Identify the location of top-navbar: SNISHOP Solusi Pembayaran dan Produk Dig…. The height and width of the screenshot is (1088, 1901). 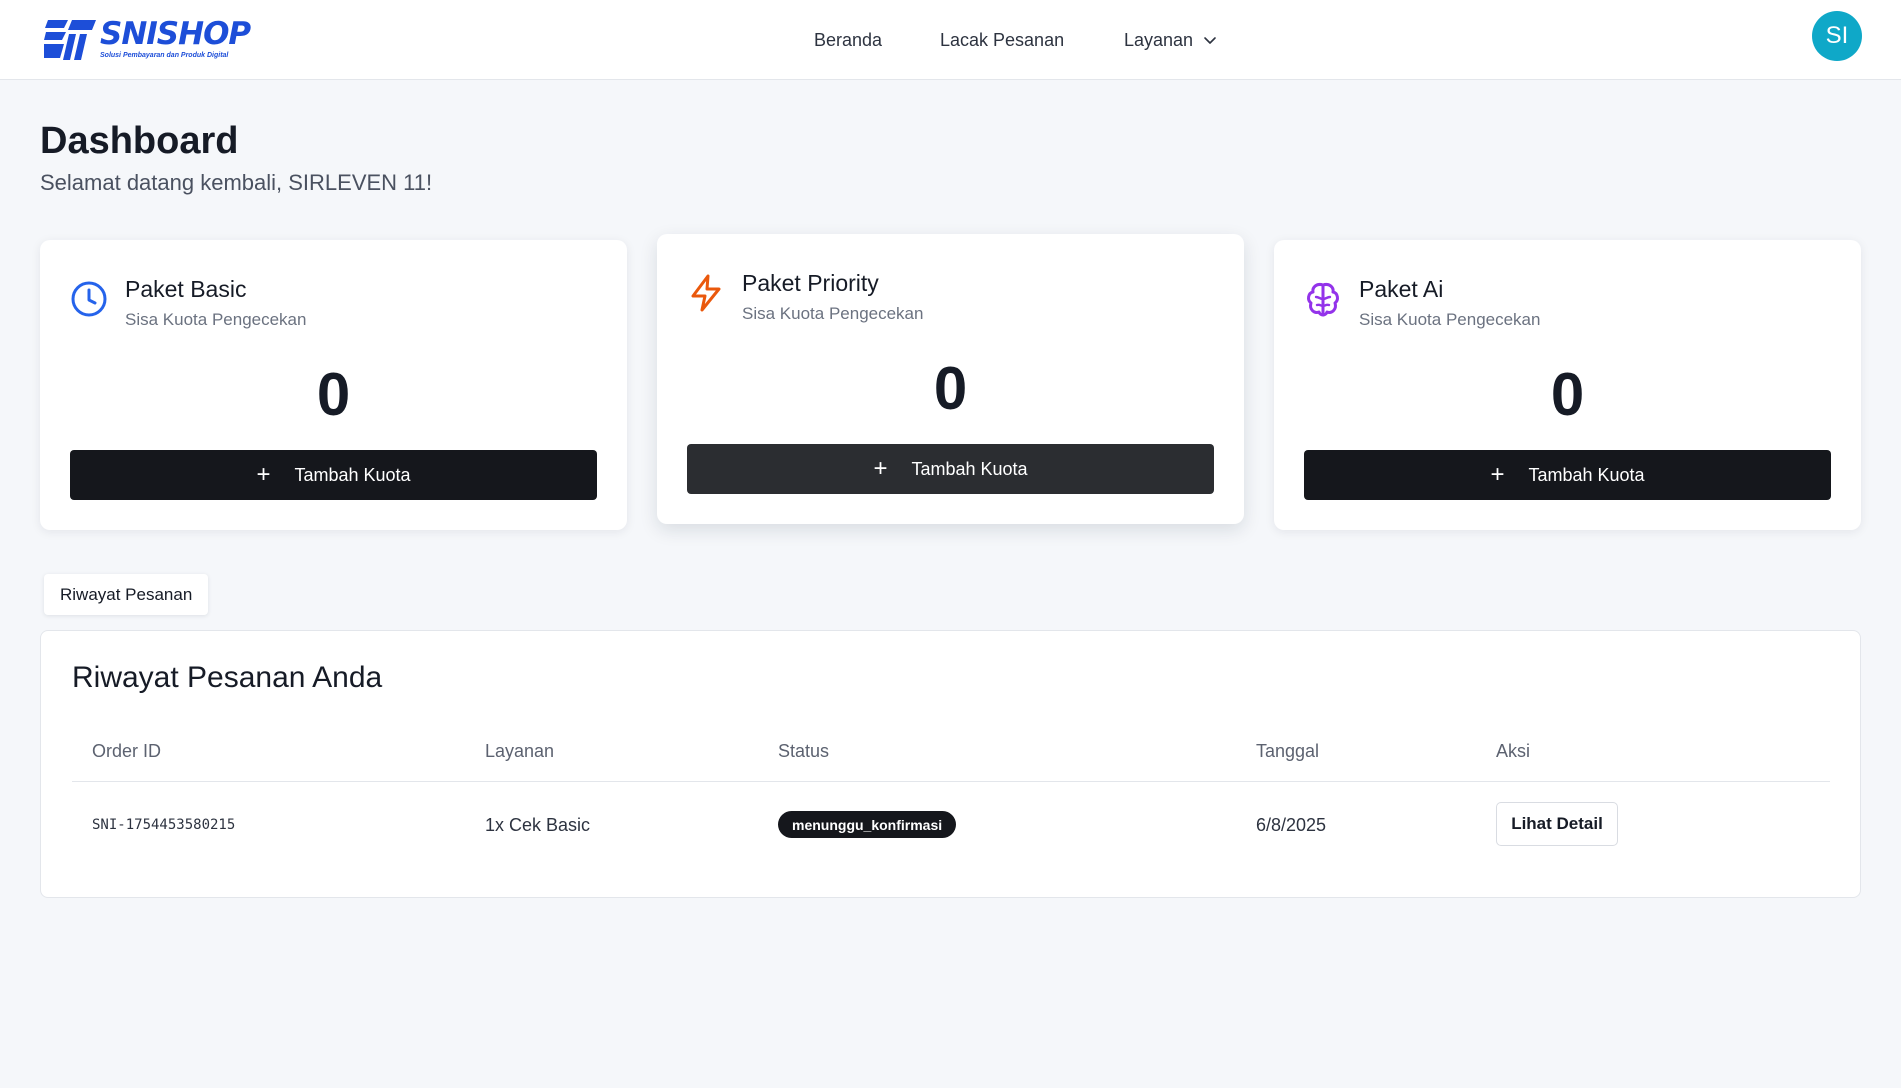
(950, 40).